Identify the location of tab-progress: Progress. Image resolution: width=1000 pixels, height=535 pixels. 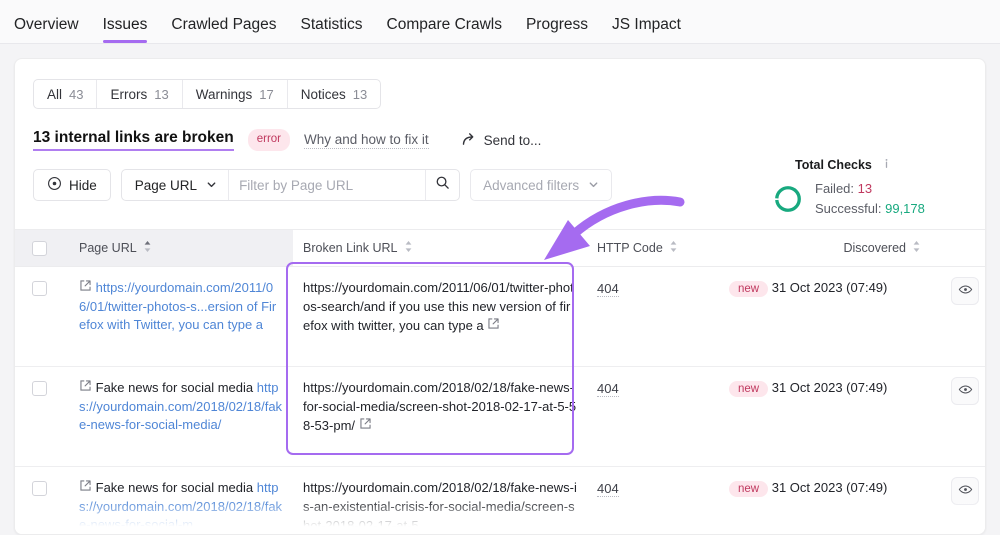
(556, 29).